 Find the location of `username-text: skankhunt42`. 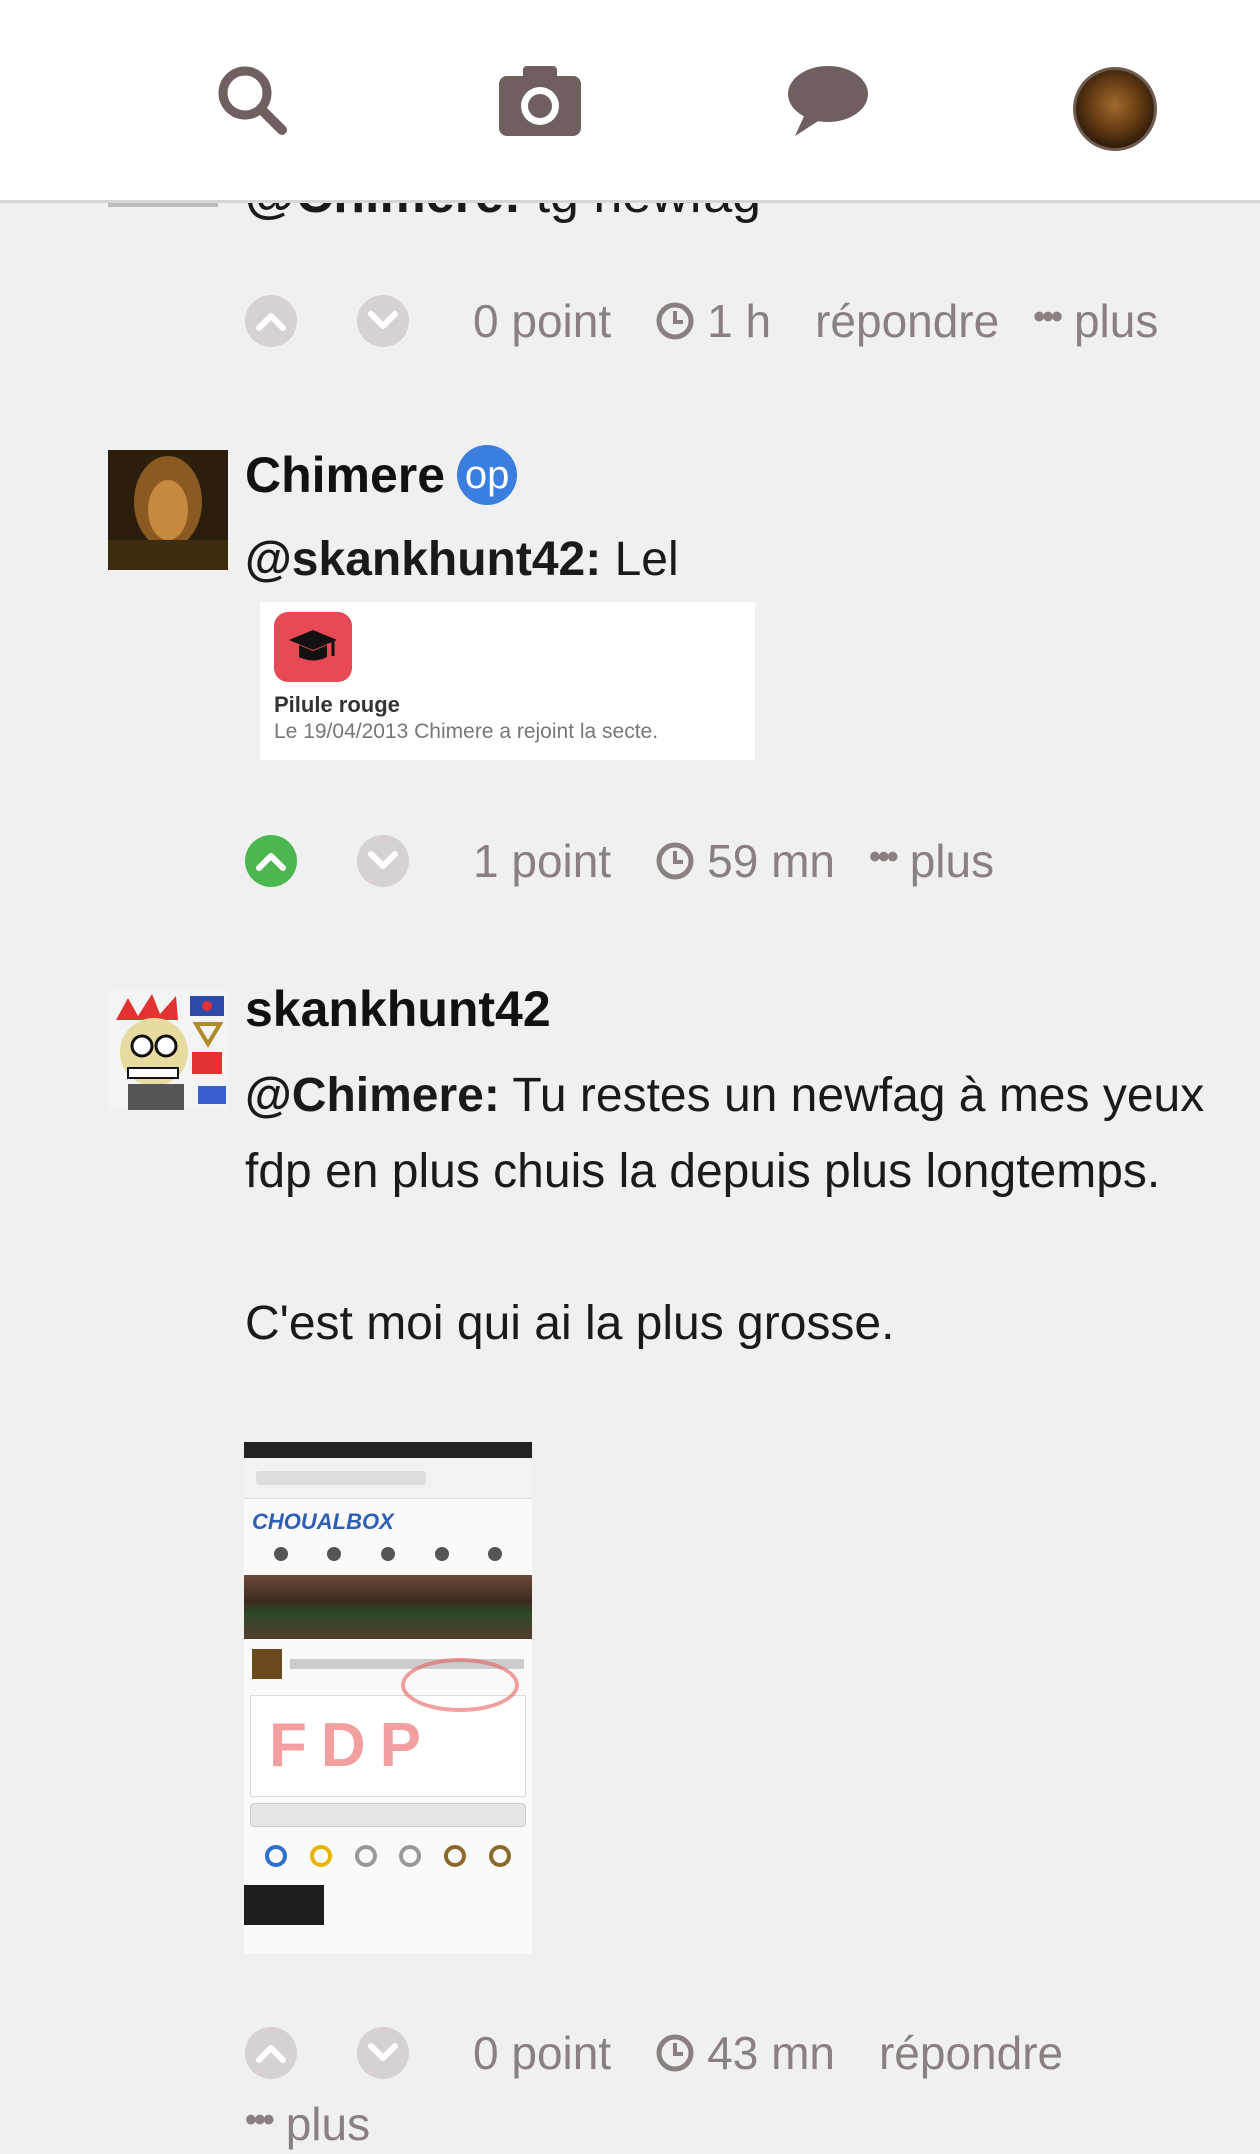

username-text: skankhunt42 is located at coordinates (398, 1009).